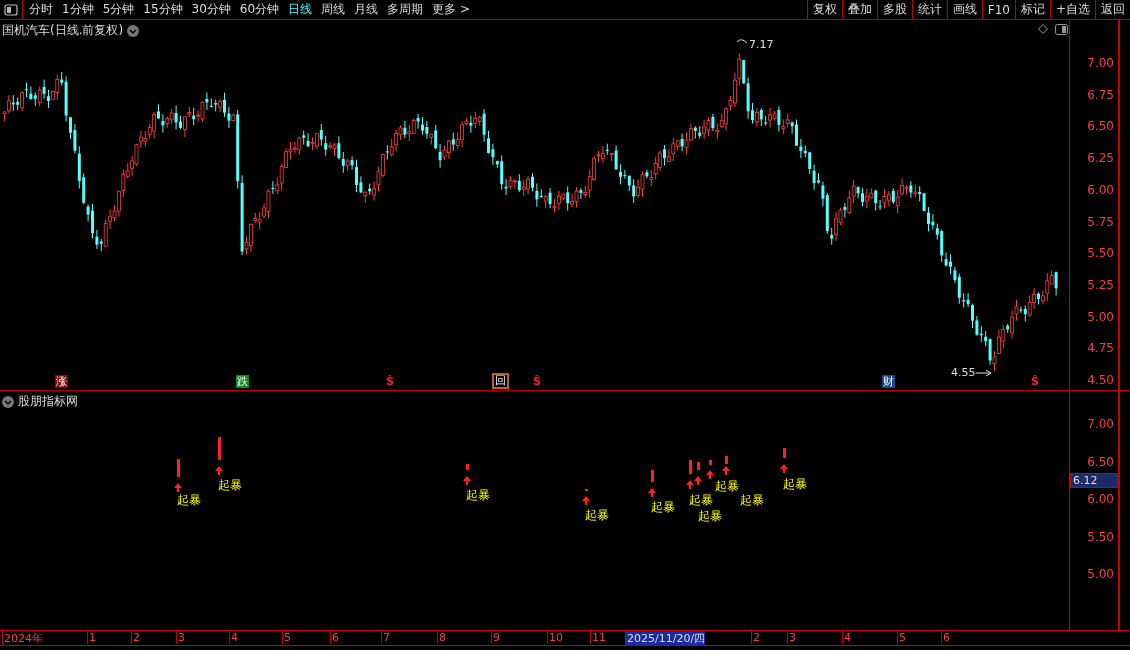 Image resolution: width=1130 pixels, height=650 pixels. Describe the element at coordinates (1100, 63) in the screenshot. I see `price-axis-label: 7.00` at that location.